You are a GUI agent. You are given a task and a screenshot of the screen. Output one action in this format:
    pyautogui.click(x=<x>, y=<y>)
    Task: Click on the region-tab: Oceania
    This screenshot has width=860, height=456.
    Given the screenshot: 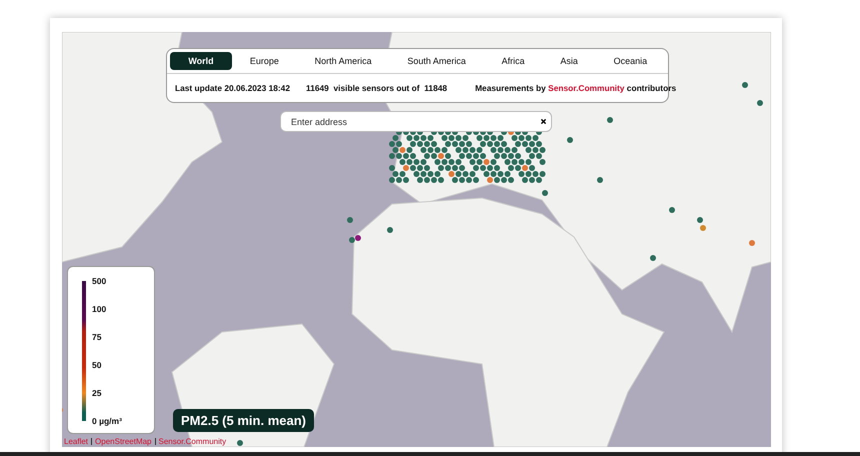 What is the action you would take?
    pyautogui.click(x=630, y=61)
    